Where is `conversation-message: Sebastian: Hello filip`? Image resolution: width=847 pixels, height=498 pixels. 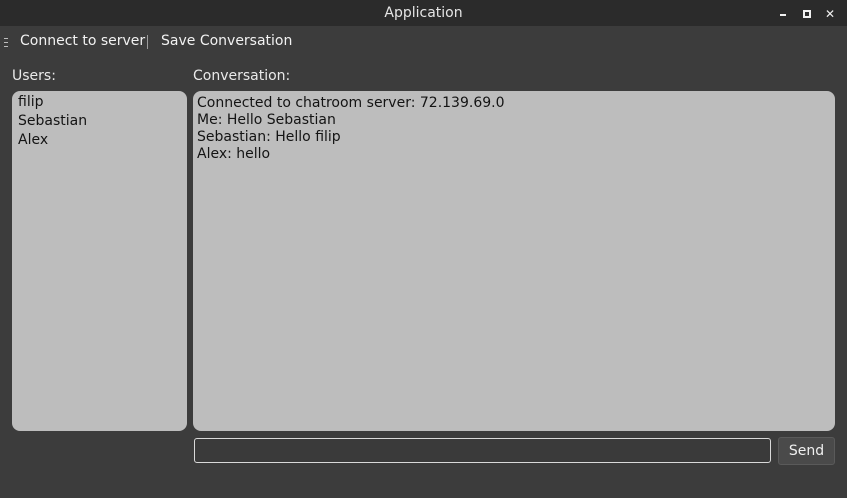
conversation-message: Sebastian: Hello filip is located at coordinates (269, 137).